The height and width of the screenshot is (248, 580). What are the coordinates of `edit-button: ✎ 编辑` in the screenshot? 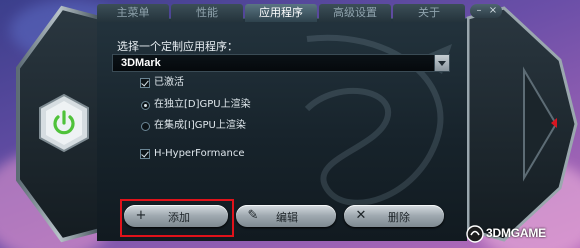 It's located at (286, 216).